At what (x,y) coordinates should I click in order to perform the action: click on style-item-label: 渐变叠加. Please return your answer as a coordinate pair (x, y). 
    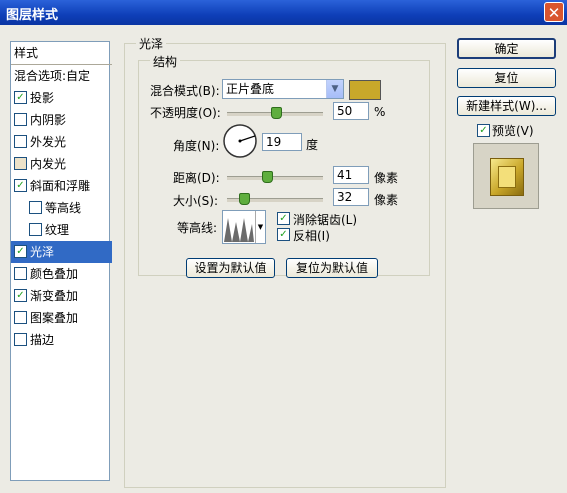
    Looking at the image, I should click on (54, 296).